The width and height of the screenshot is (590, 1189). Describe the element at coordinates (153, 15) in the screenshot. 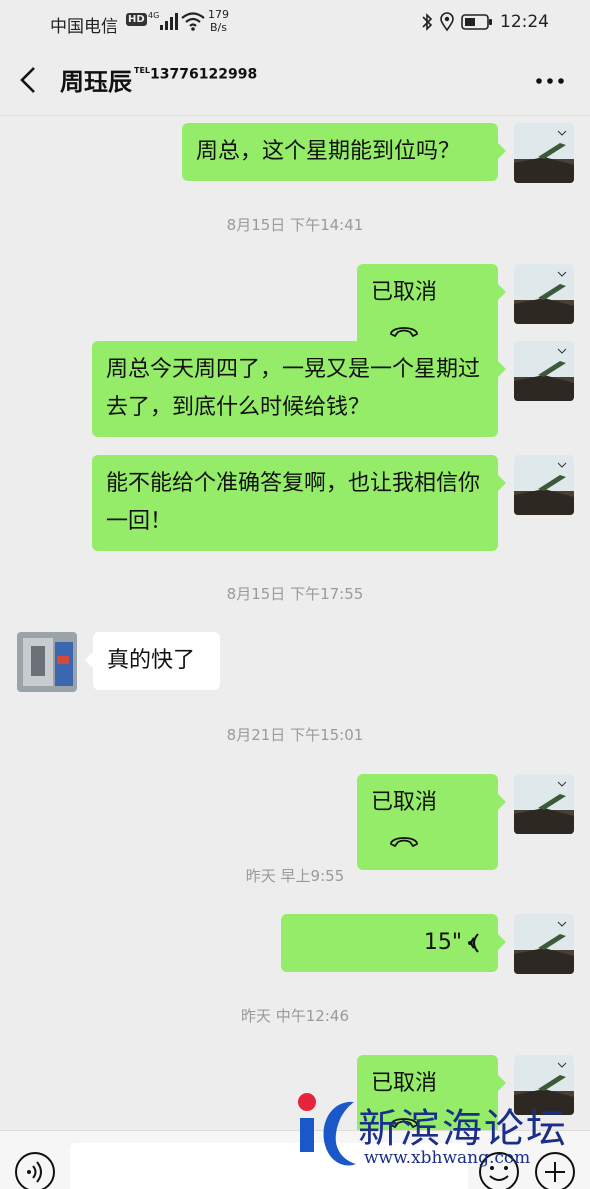

I see `network-type-label: 4G` at that location.